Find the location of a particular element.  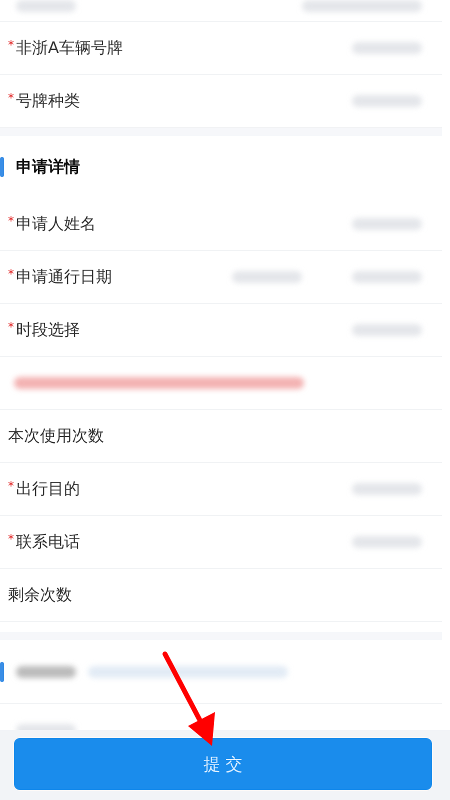

field-label: 联系电话 is located at coordinates (48, 541).